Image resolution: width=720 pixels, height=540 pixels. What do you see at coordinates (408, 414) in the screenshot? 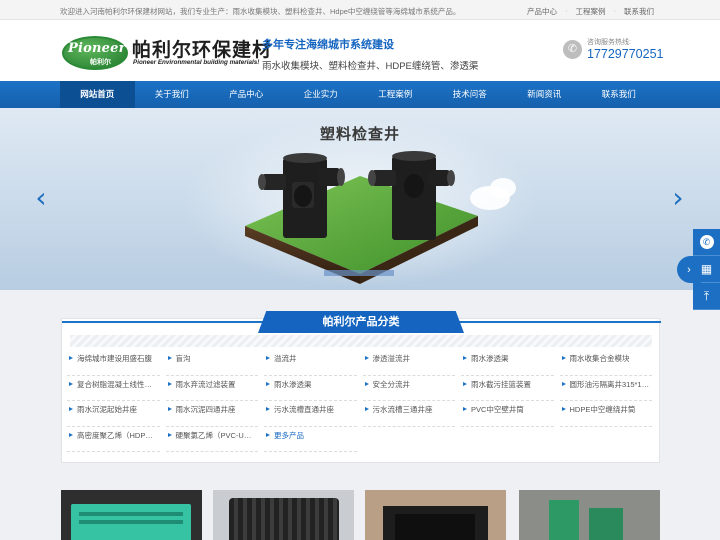
I see `category-item: 污水流槽三通井座` at bounding box center [408, 414].